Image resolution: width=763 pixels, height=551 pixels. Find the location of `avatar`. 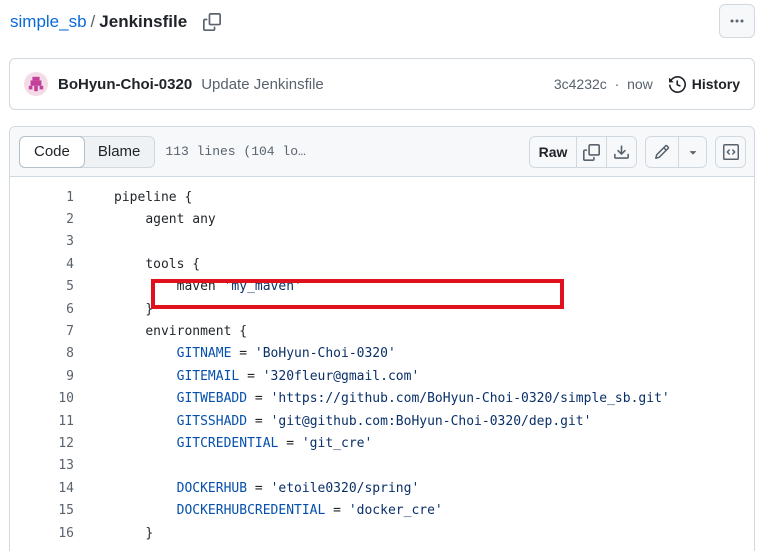

avatar is located at coordinates (36, 84).